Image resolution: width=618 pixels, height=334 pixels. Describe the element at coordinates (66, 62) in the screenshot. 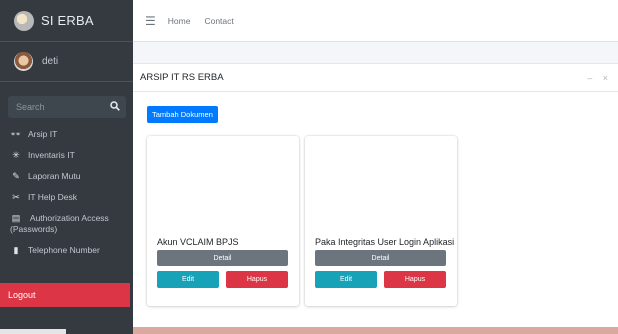

I see `user-panel: deti` at that location.